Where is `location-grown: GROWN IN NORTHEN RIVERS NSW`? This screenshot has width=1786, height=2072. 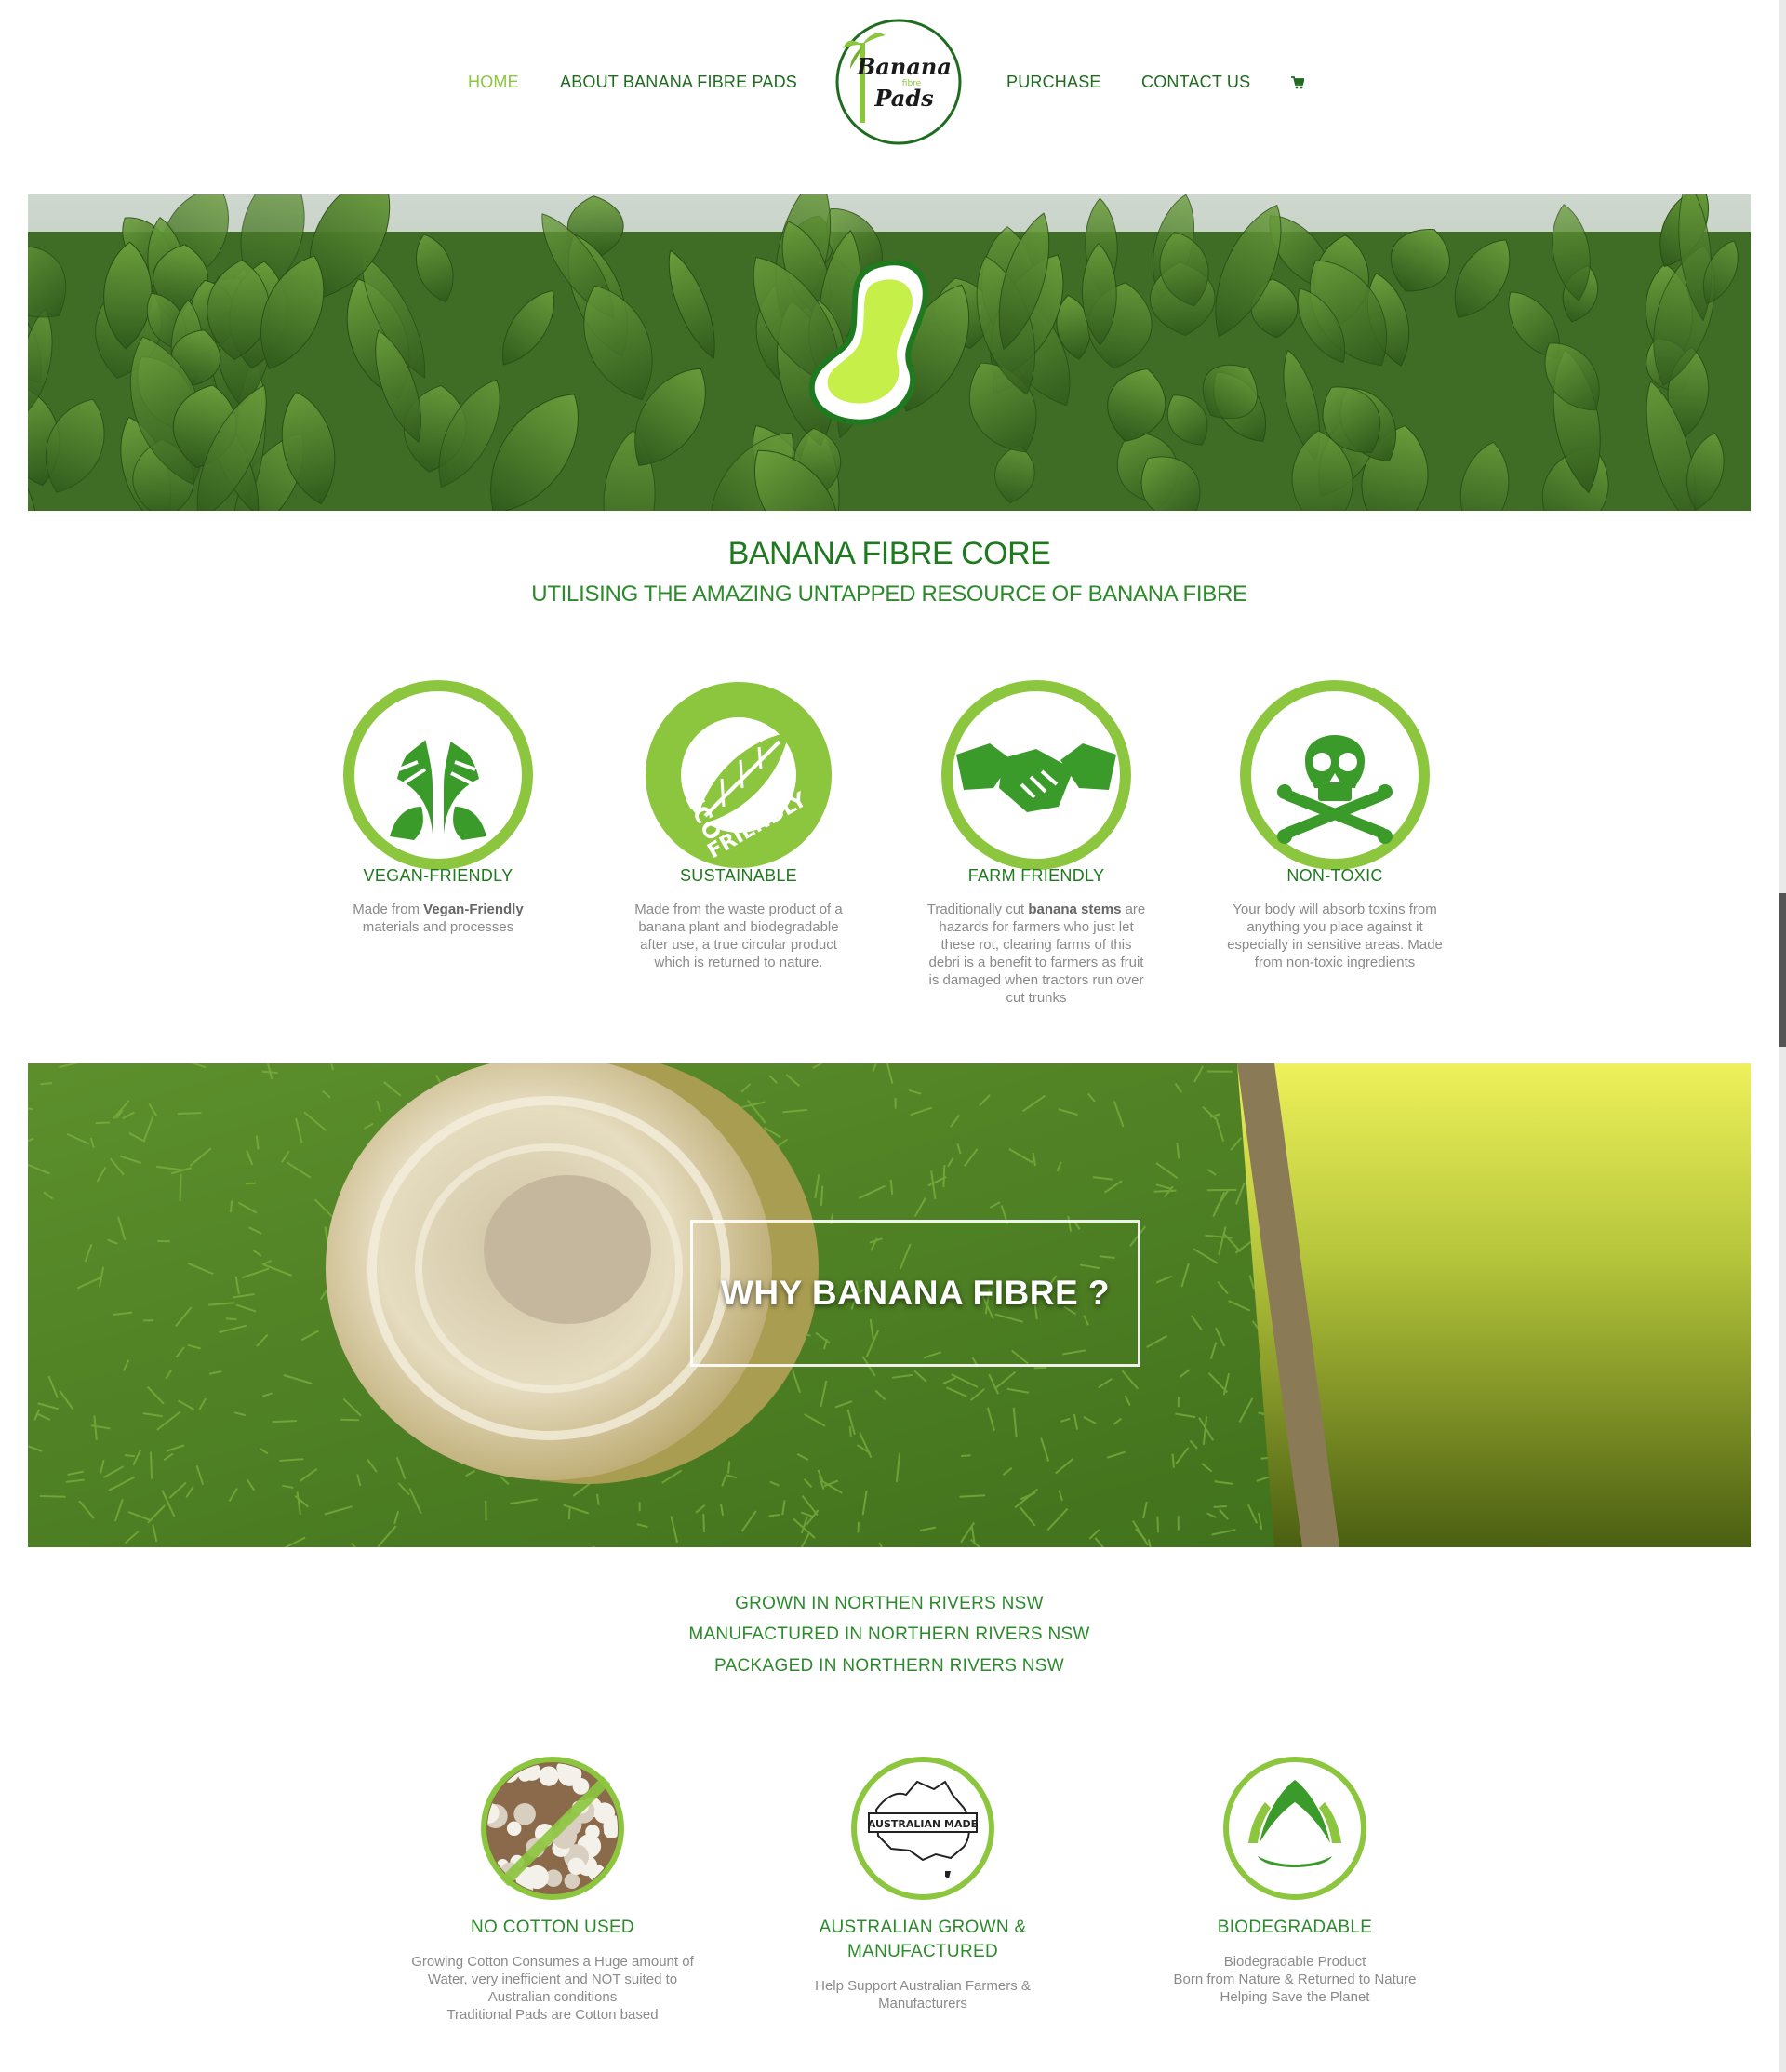
location-grown: GROWN IN NORTHEN RIVERS NSW is located at coordinates (889, 1604).